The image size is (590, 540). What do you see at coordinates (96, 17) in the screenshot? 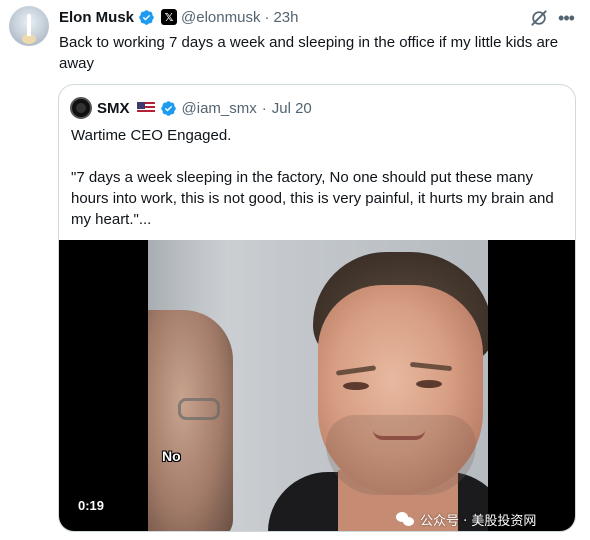
I see `author-name: Elon Musk` at bounding box center [96, 17].